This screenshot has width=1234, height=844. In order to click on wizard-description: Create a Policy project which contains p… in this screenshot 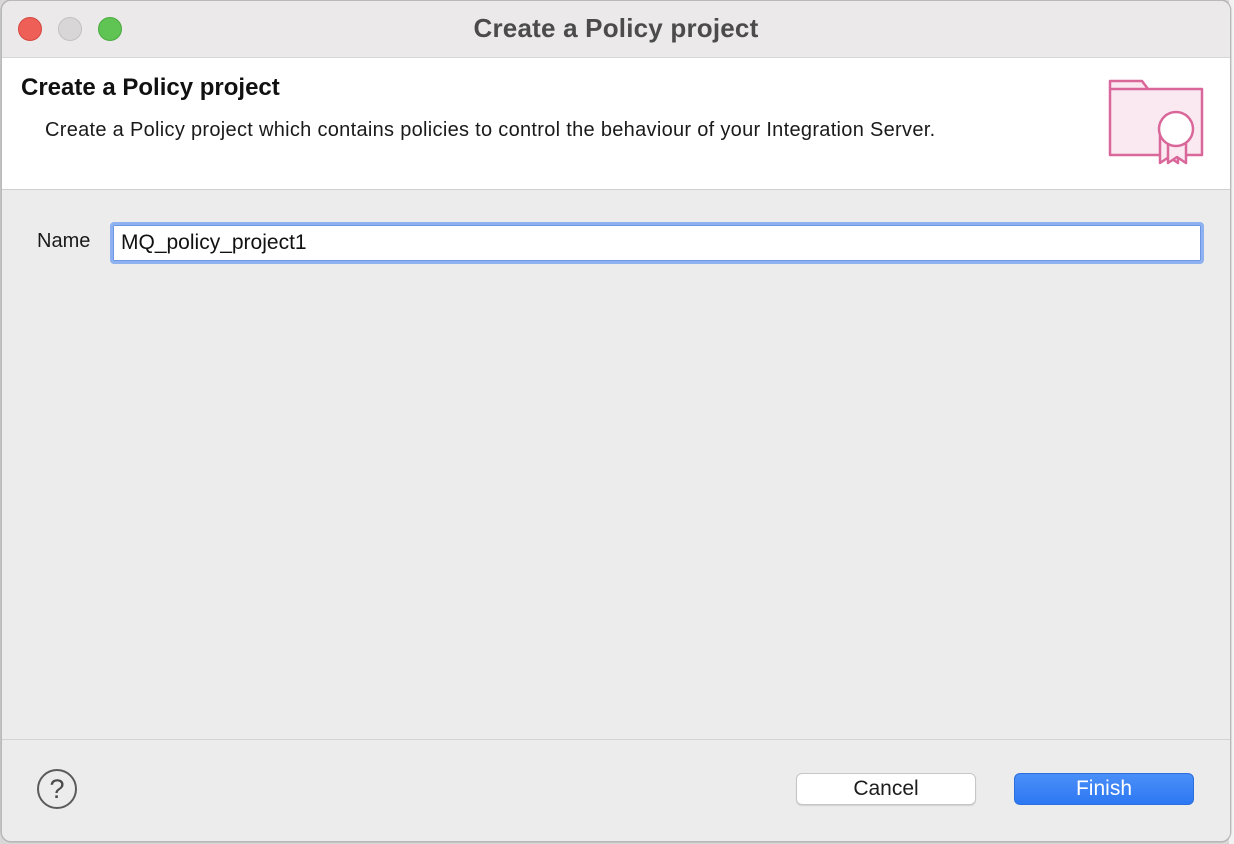, I will do `click(490, 130)`.